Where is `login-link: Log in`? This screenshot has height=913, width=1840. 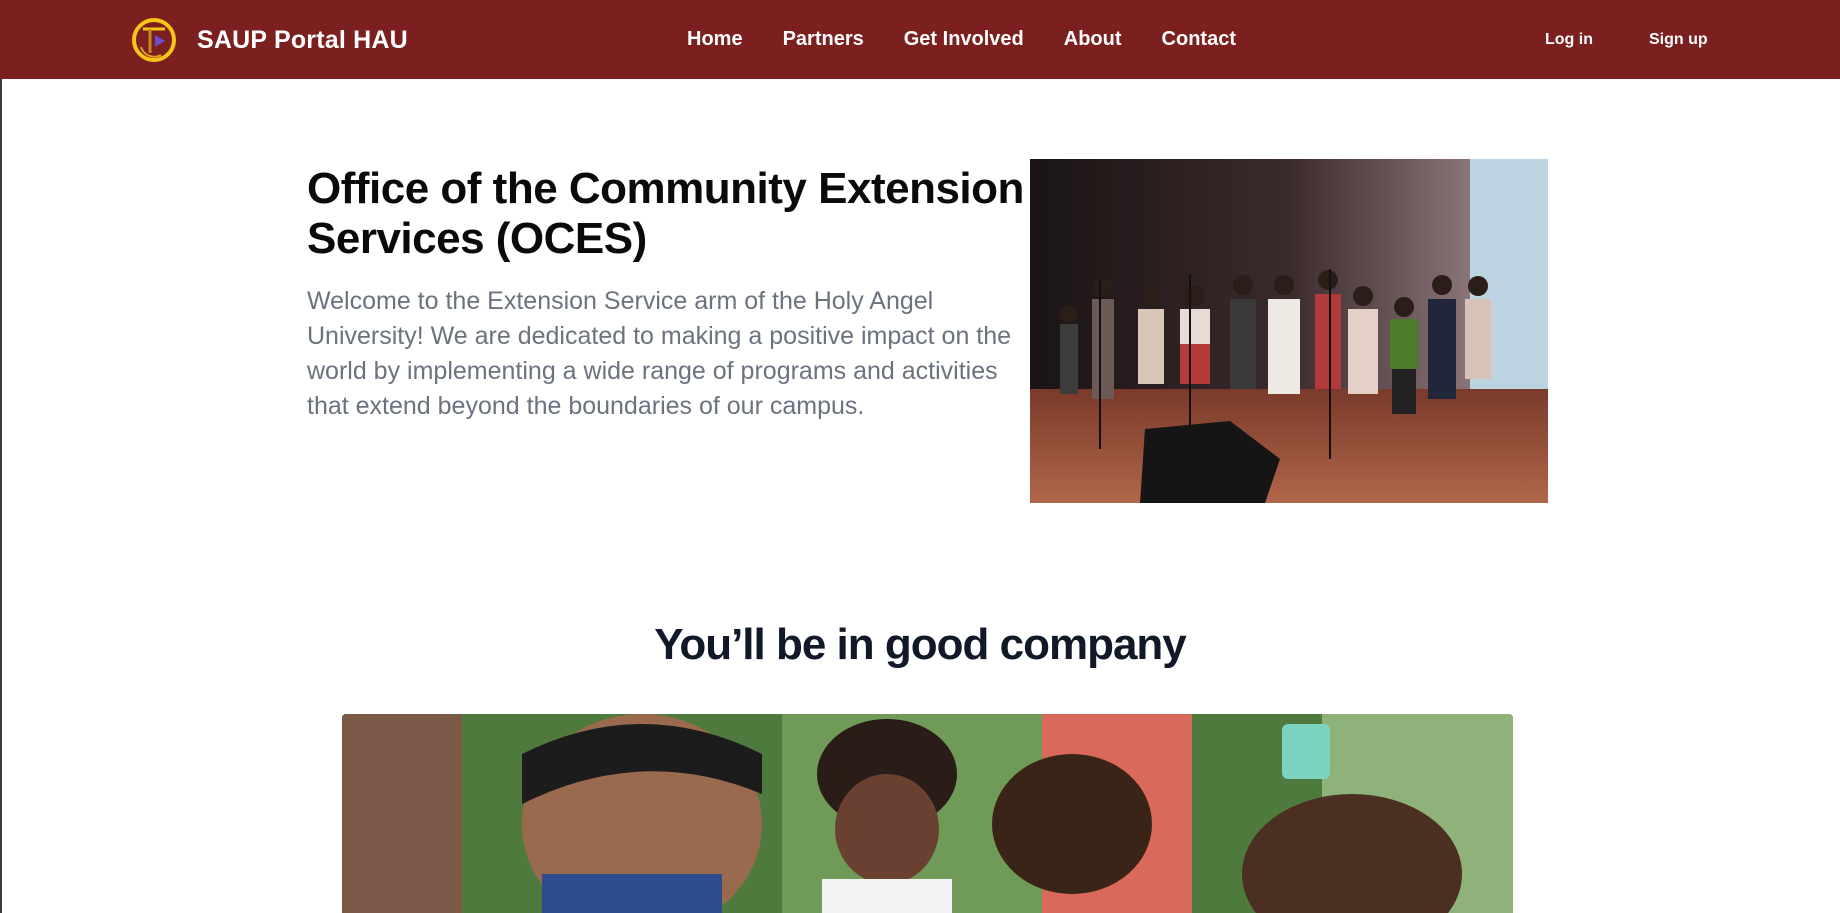
login-link: Log in is located at coordinates (1569, 40).